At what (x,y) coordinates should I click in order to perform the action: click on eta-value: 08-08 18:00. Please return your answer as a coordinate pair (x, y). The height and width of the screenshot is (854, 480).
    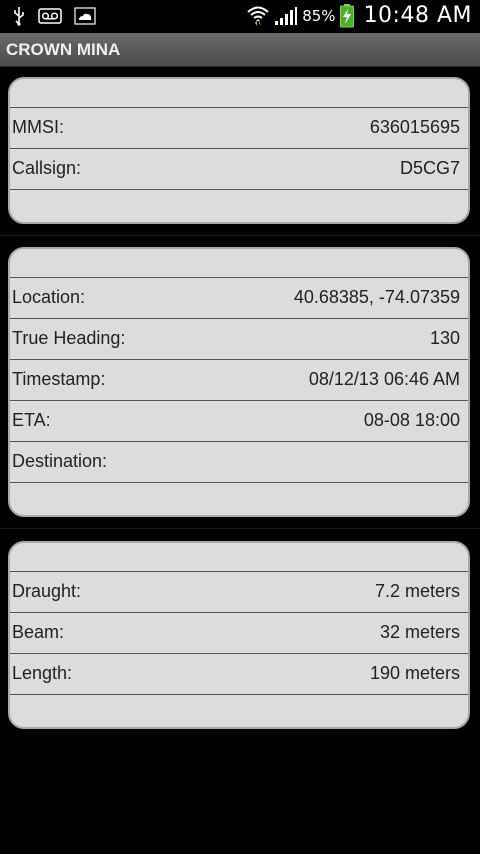
    Looking at the image, I should click on (411, 420).